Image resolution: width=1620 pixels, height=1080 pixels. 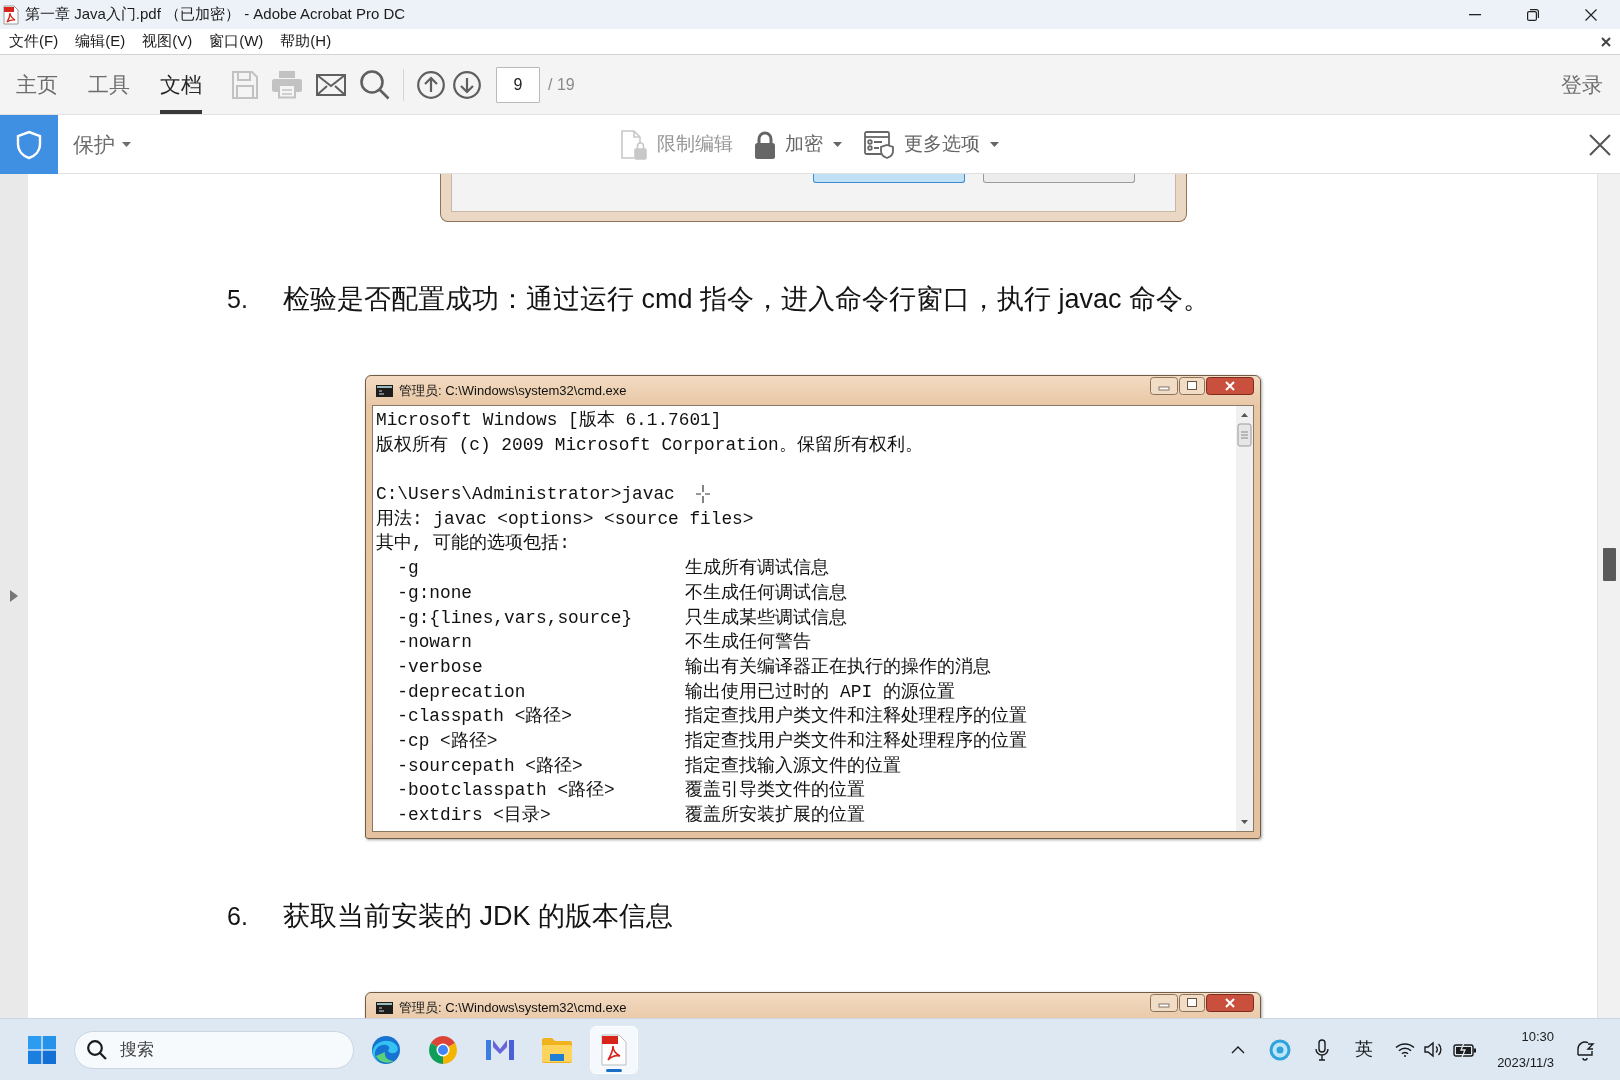 I want to click on speaker-icon, so click(x=1434, y=1049).